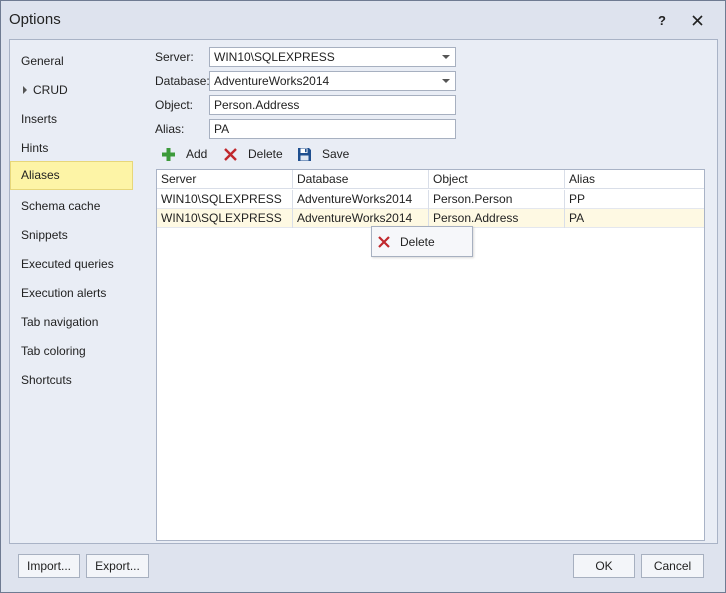 The width and height of the screenshot is (726, 593). What do you see at coordinates (272, 81) in the screenshot?
I see `database-value: AdventureWorks2014` at bounding box center [272, 81].